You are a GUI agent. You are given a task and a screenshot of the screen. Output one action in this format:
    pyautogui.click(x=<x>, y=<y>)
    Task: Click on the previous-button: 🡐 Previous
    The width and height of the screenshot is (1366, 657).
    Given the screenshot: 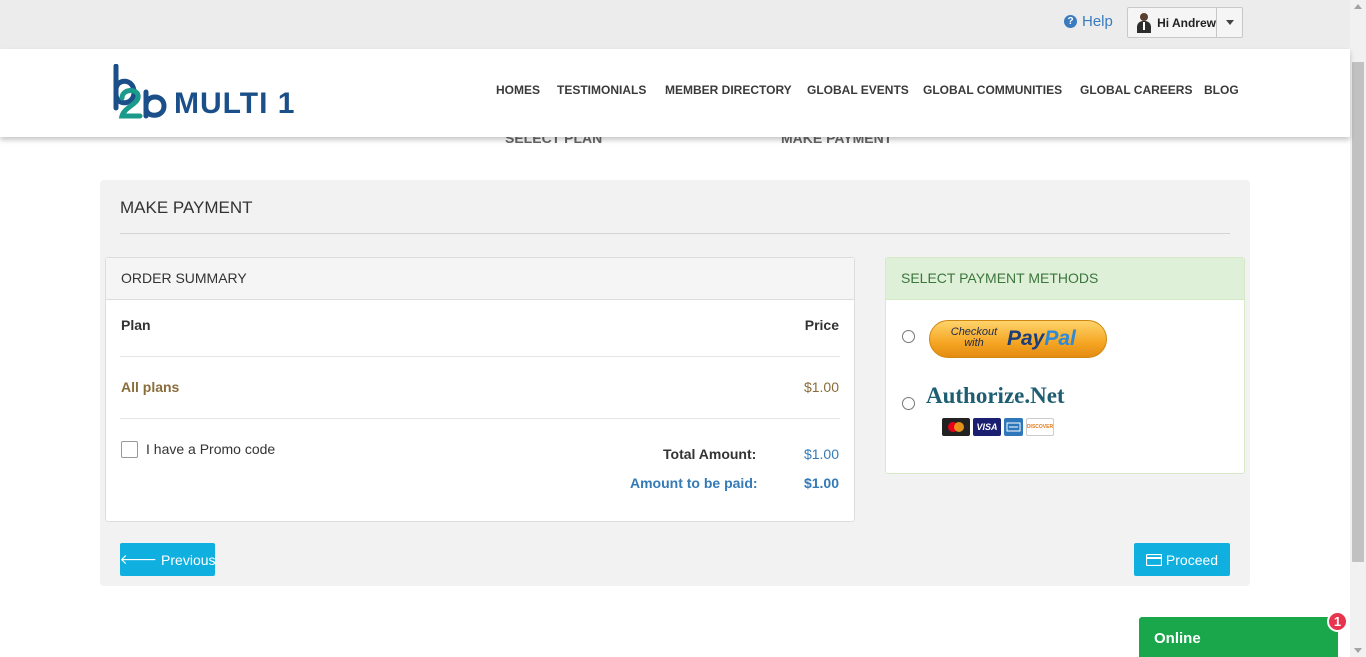 What is the action you would take?
    pyautogui.click(x=167, y=559)
    